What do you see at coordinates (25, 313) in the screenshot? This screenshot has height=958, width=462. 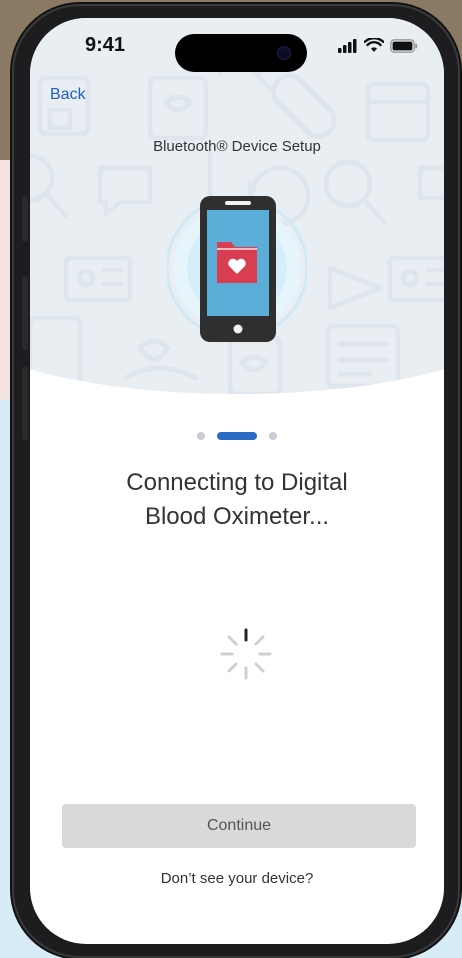 I see `volume-up-button` at bounding box center [25, 313].